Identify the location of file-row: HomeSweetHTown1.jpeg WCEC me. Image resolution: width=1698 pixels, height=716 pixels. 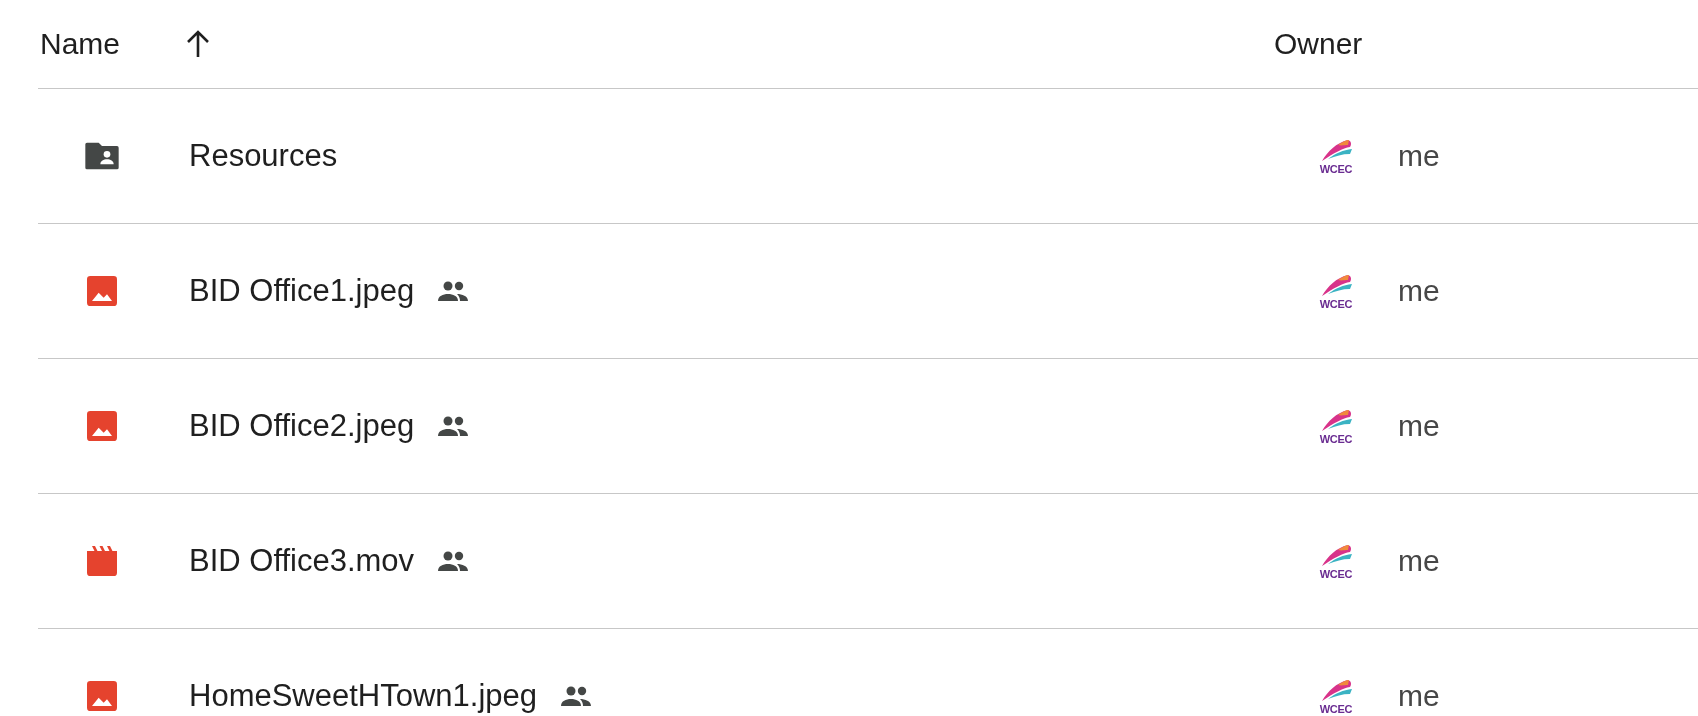
(868, 672).